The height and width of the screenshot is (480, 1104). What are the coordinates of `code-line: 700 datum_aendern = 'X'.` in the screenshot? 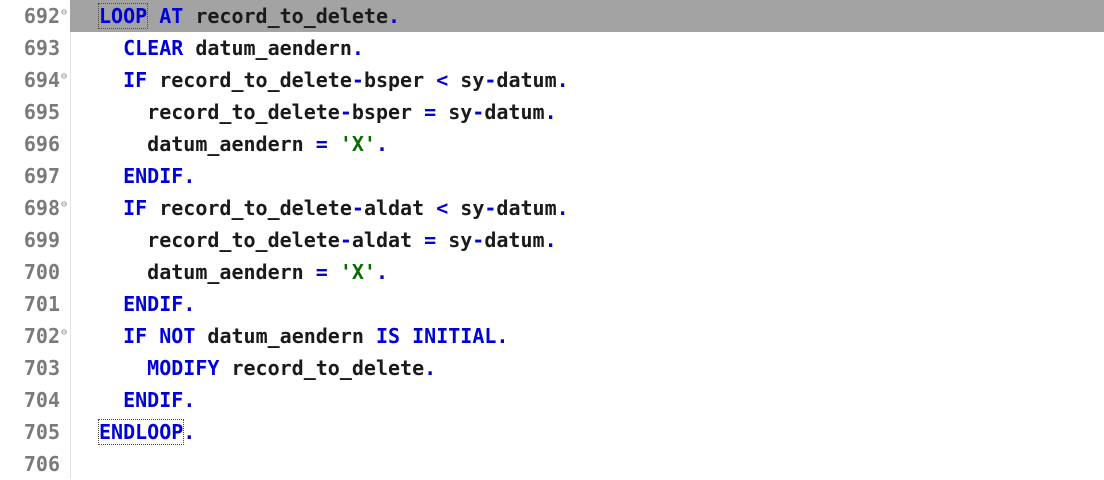 It's located at (552, 272).